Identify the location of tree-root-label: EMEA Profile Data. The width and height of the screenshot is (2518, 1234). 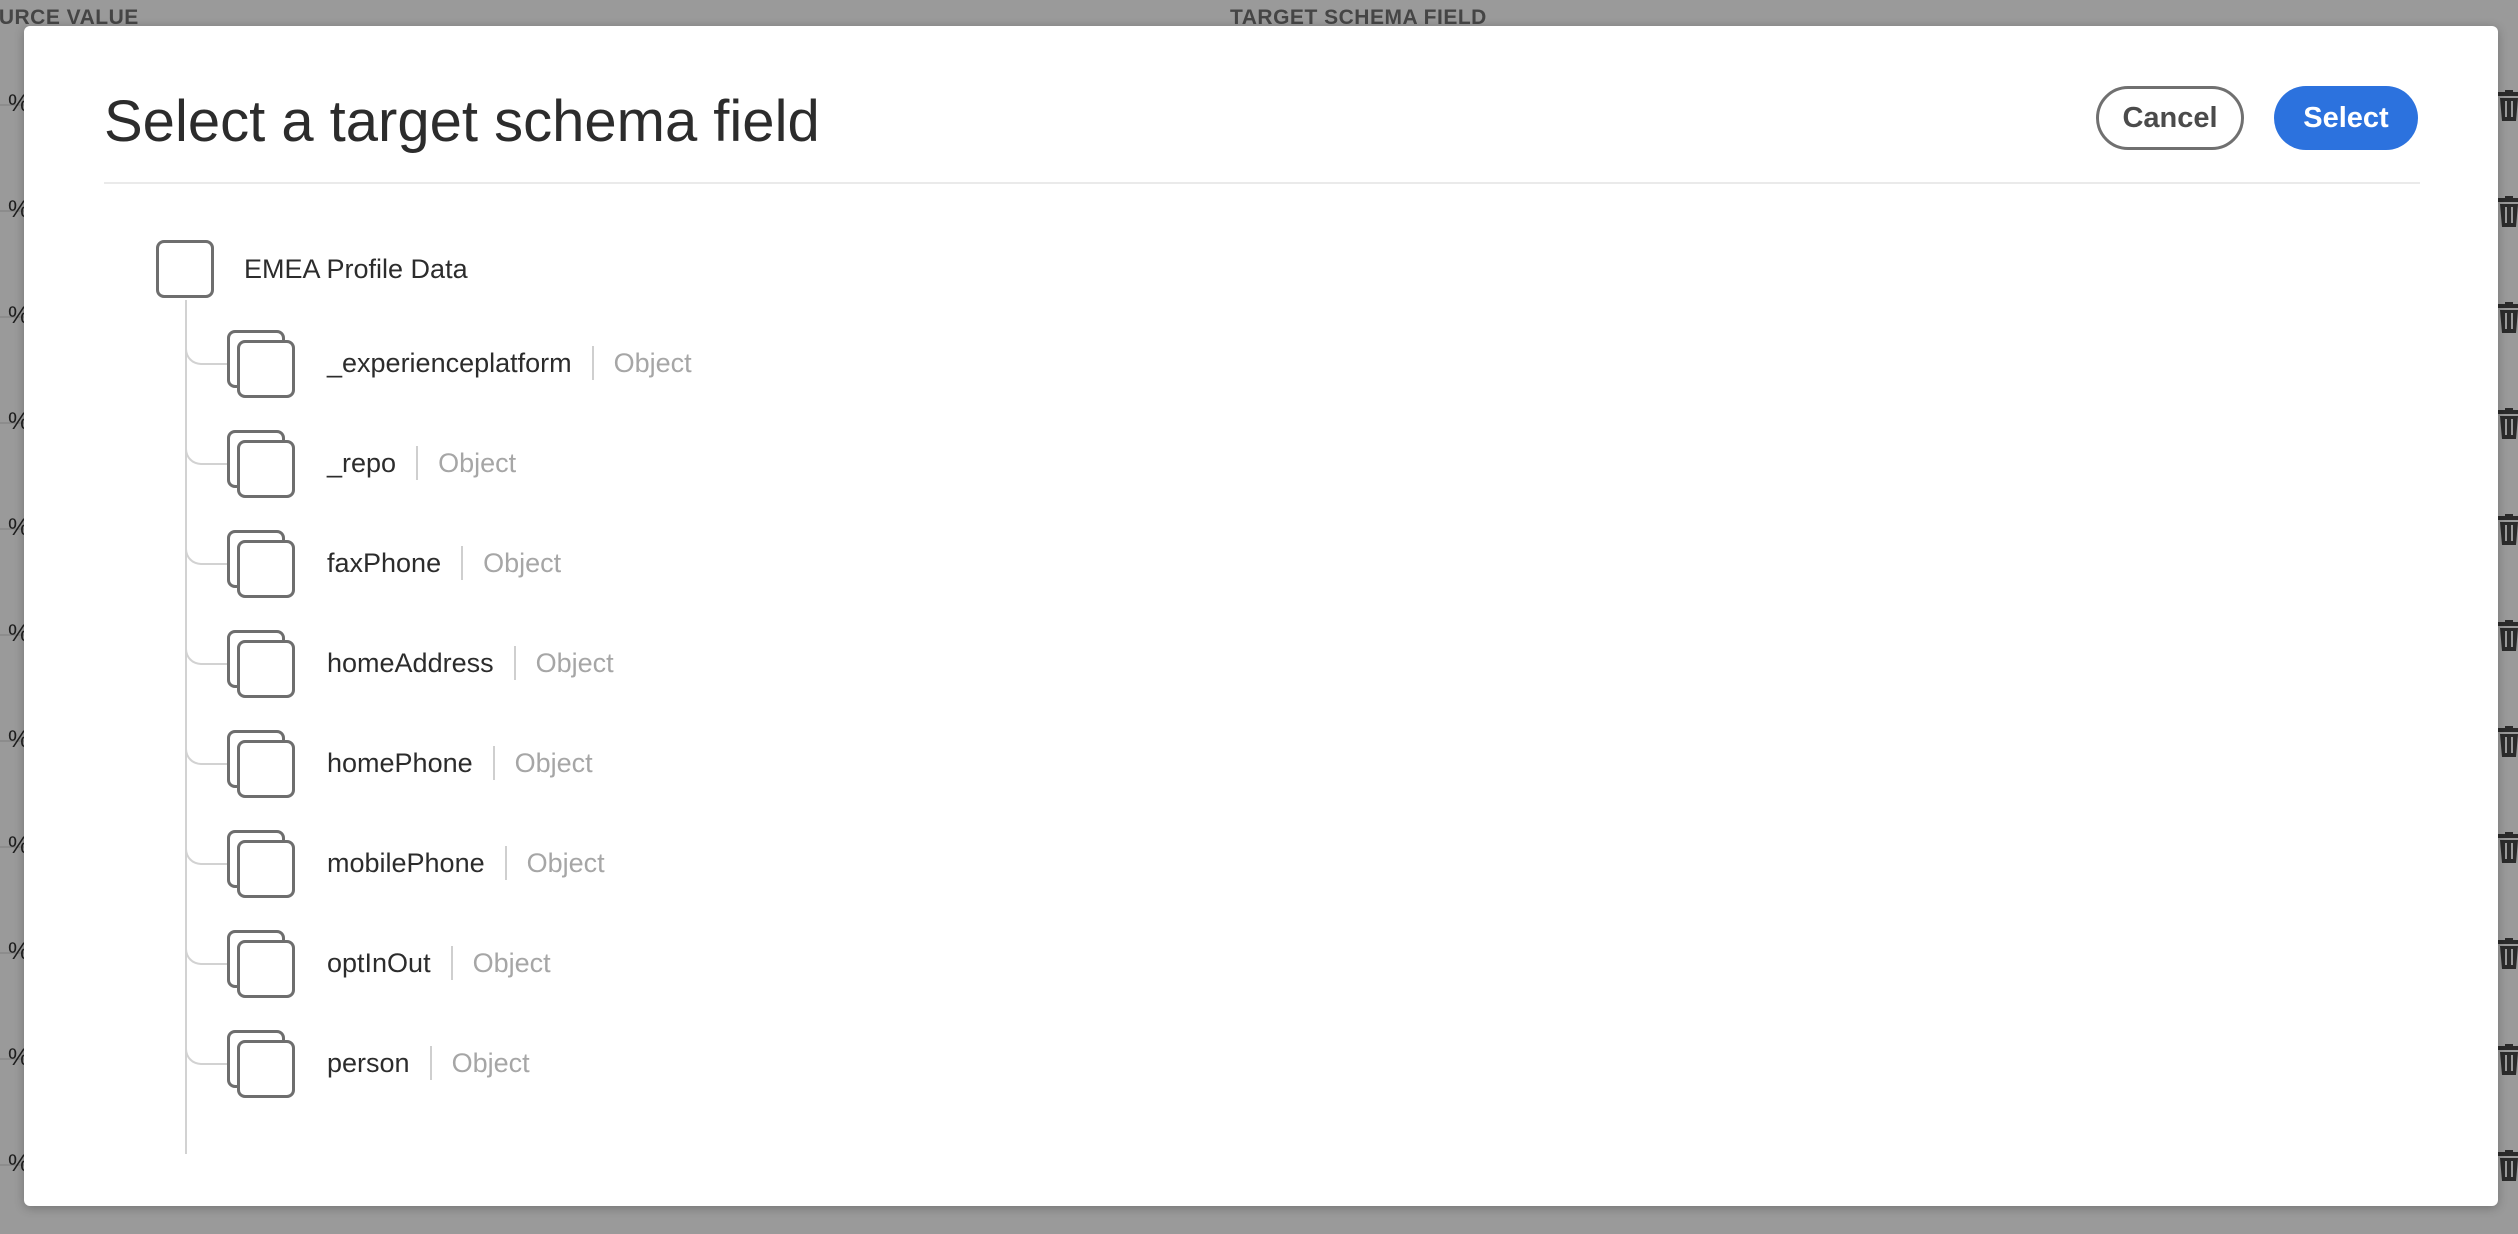
(356, 268).